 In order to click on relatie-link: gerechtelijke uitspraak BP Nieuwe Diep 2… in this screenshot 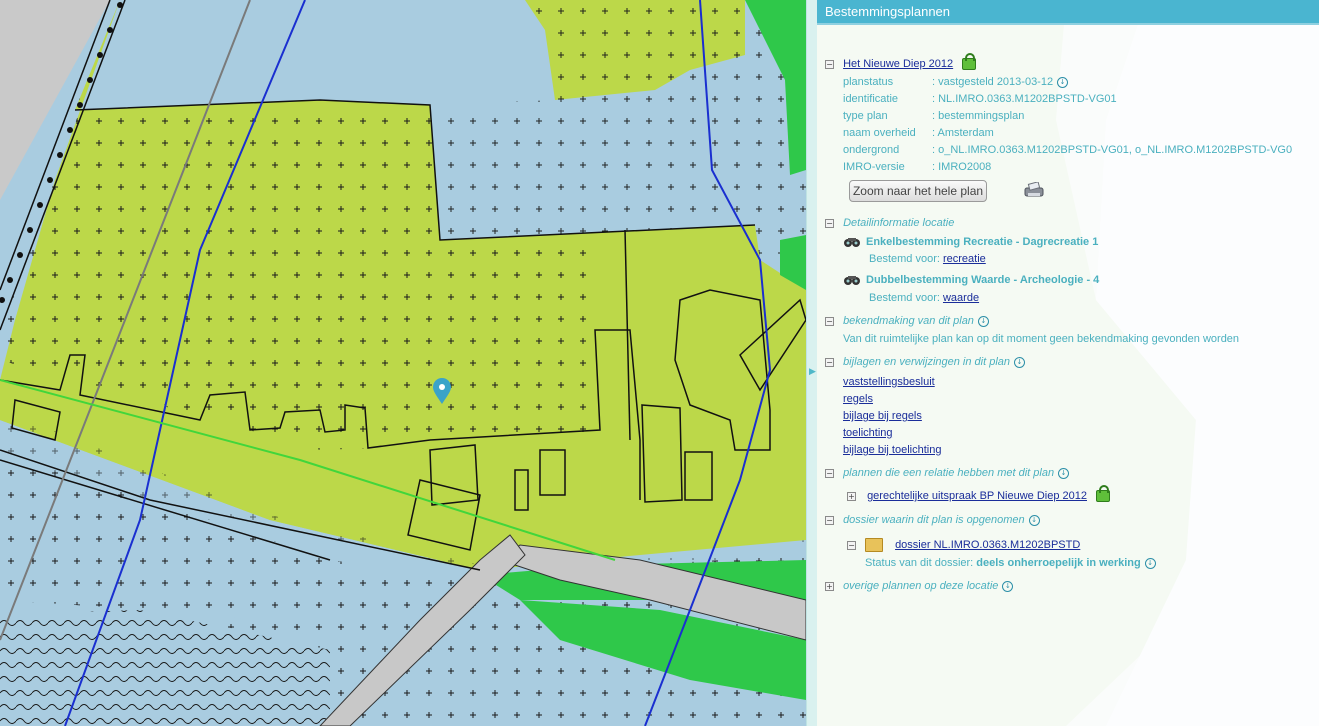, I will do `click(977, 496)`.